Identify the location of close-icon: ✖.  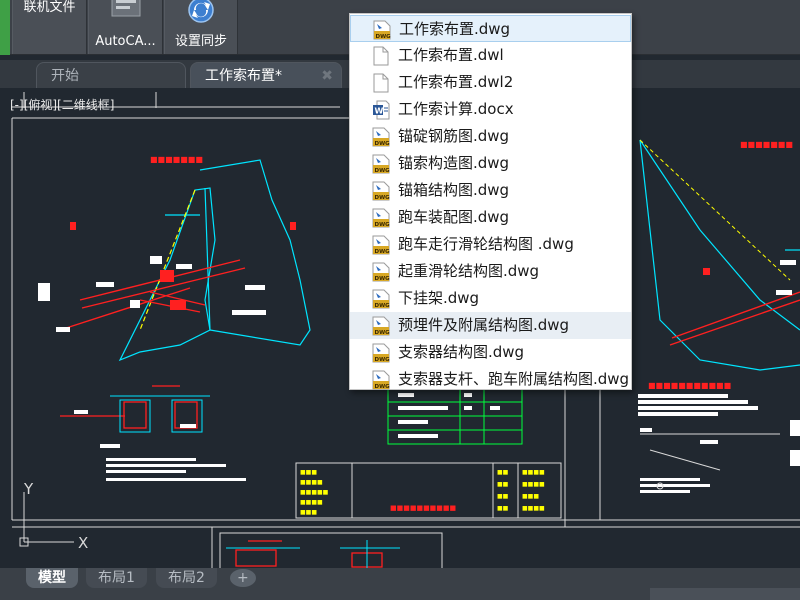
(327, 76).